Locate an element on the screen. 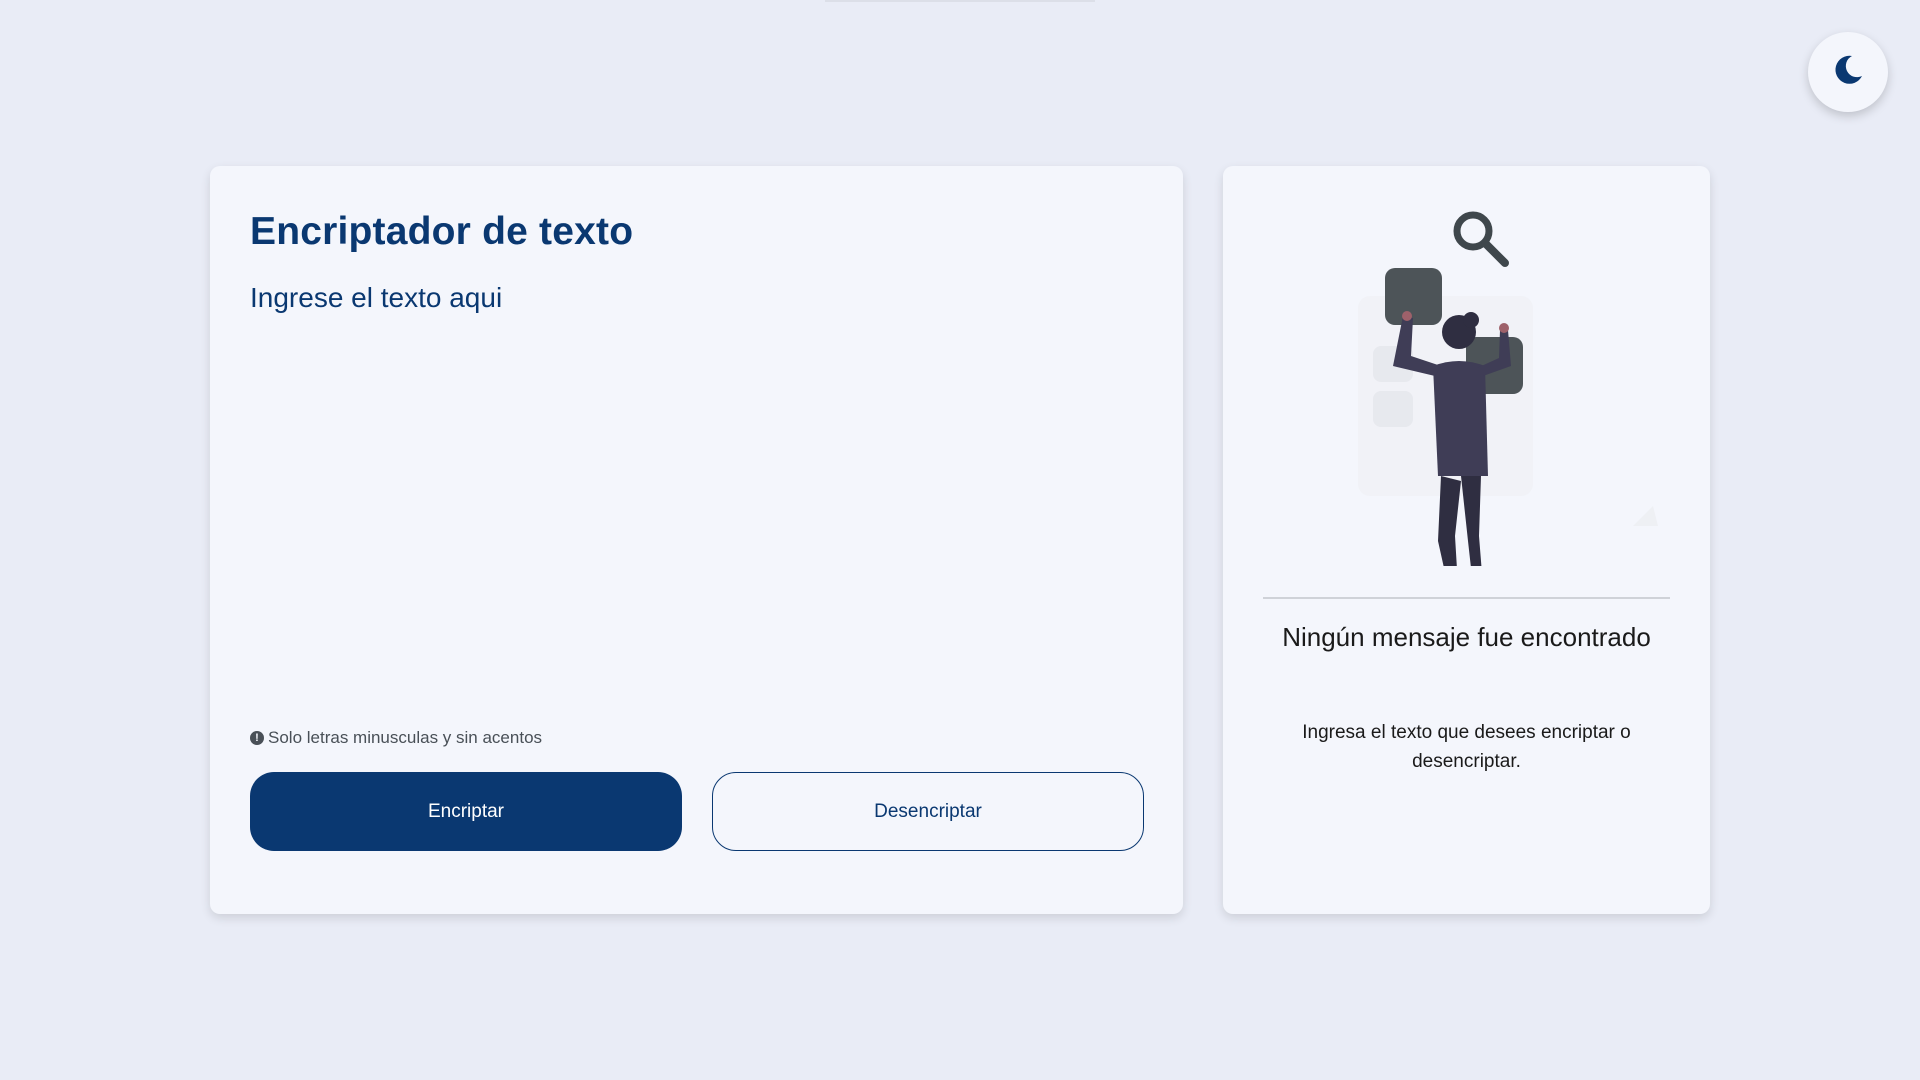 The width and height of the screenshot is (1920, 1080). moon-icon is located at coordinates (1848, 72).